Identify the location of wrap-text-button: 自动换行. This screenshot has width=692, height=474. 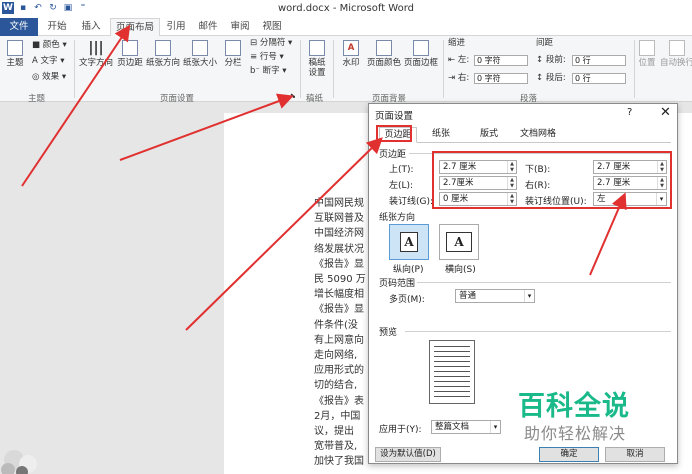
(676, 54).